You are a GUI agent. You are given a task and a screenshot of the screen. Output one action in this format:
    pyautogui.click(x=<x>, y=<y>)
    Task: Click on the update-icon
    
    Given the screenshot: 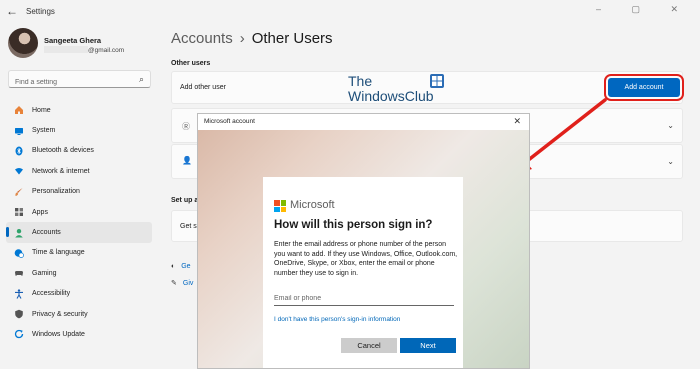 What is the action you would take?
    pyautogui.click(x=19, y=334)
    